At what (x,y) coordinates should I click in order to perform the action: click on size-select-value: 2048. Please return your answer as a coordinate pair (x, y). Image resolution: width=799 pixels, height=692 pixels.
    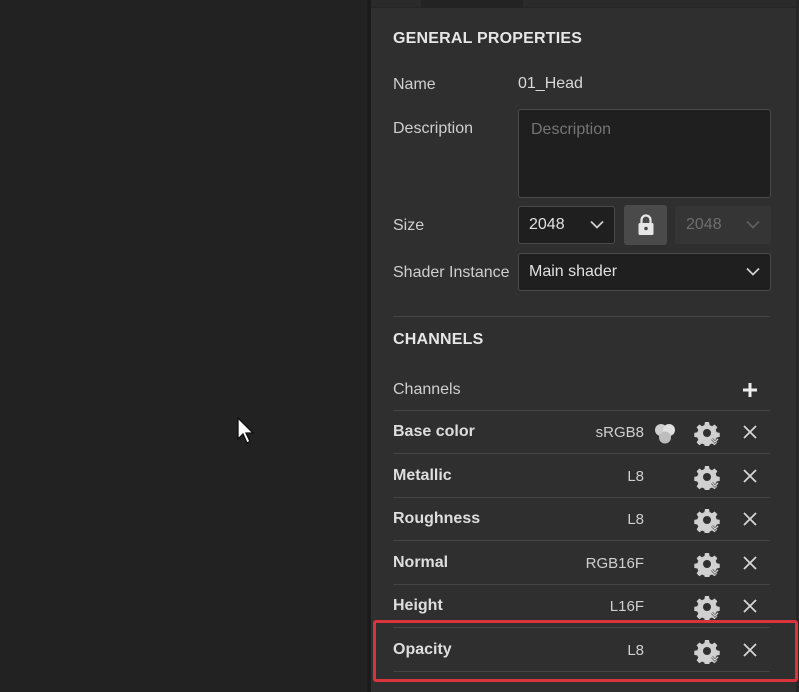
    Looking at the image, I should click on (547, 224).